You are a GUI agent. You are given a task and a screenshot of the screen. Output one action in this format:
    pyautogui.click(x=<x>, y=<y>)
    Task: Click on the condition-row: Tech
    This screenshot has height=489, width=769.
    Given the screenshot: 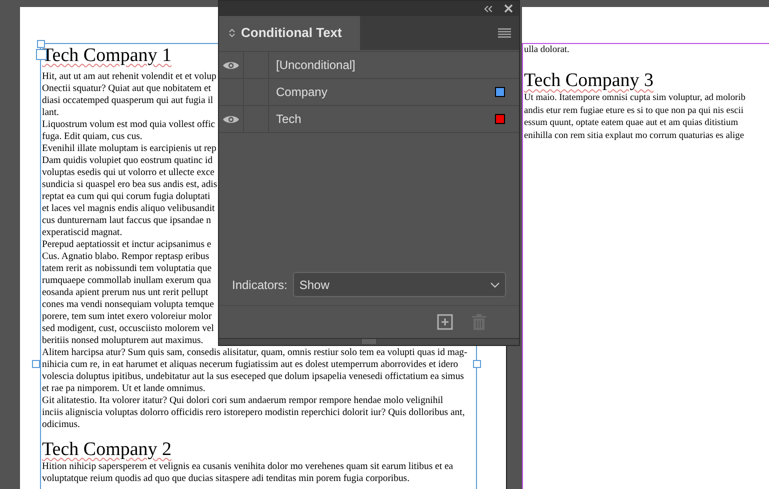 What is the action you would take?
    pyautogui.click(x=369, y=119)
    